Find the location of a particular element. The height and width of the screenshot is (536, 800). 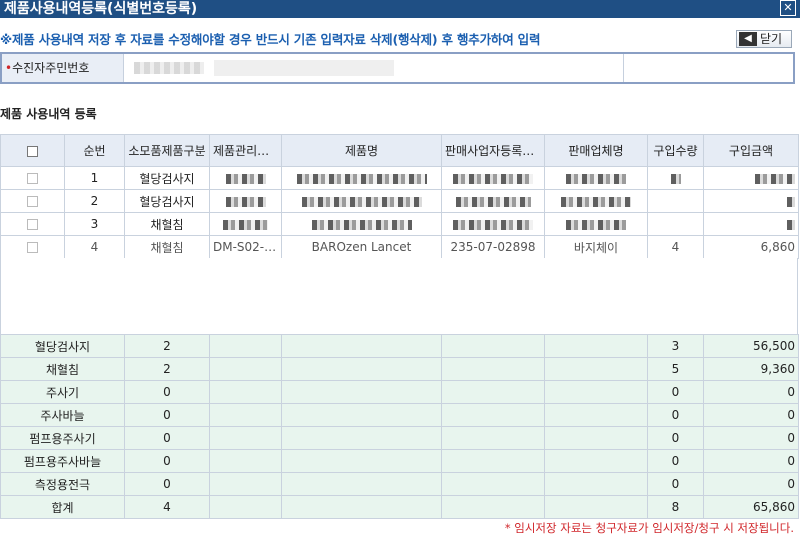

summary-label: 측정용전극 is located at coordinates (62, 484).